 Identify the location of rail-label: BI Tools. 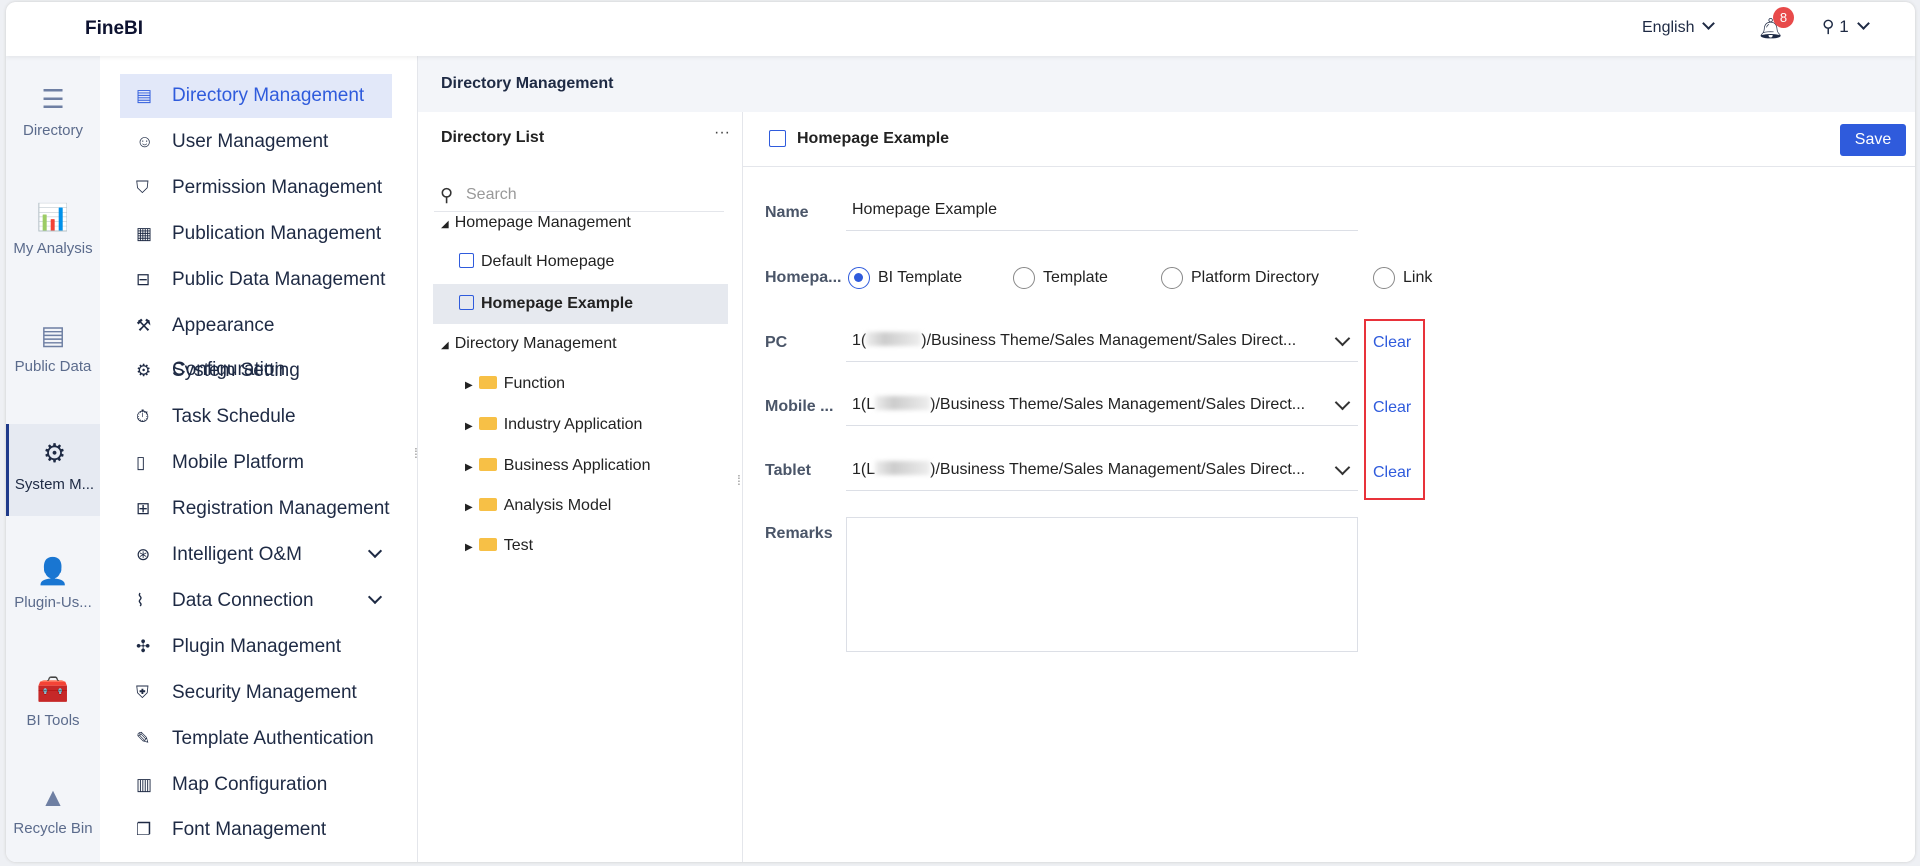
(53, 720).